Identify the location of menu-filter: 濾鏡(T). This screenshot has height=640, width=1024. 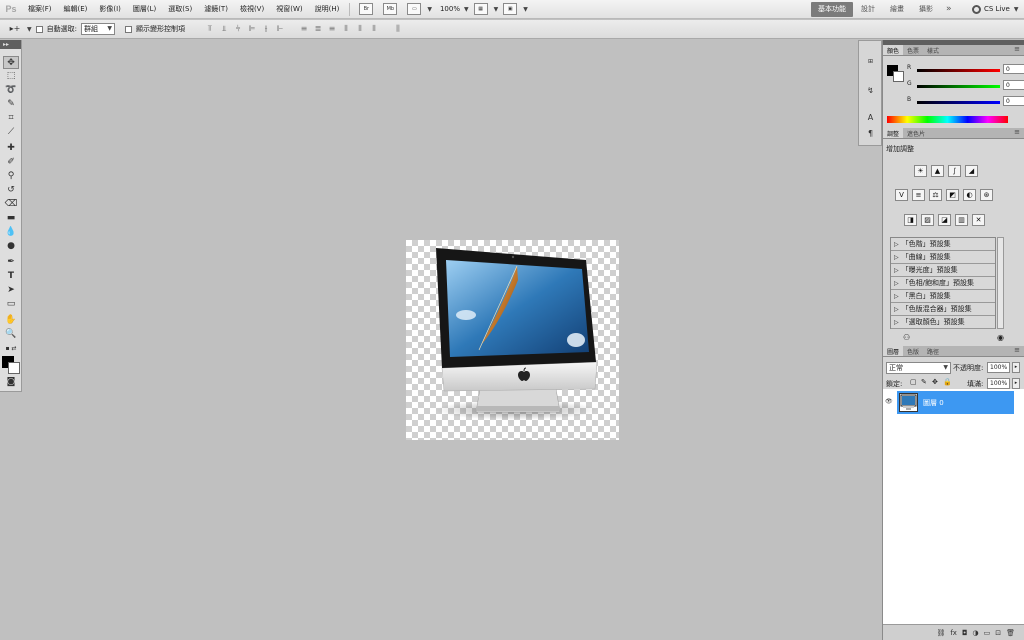
(216, 9).